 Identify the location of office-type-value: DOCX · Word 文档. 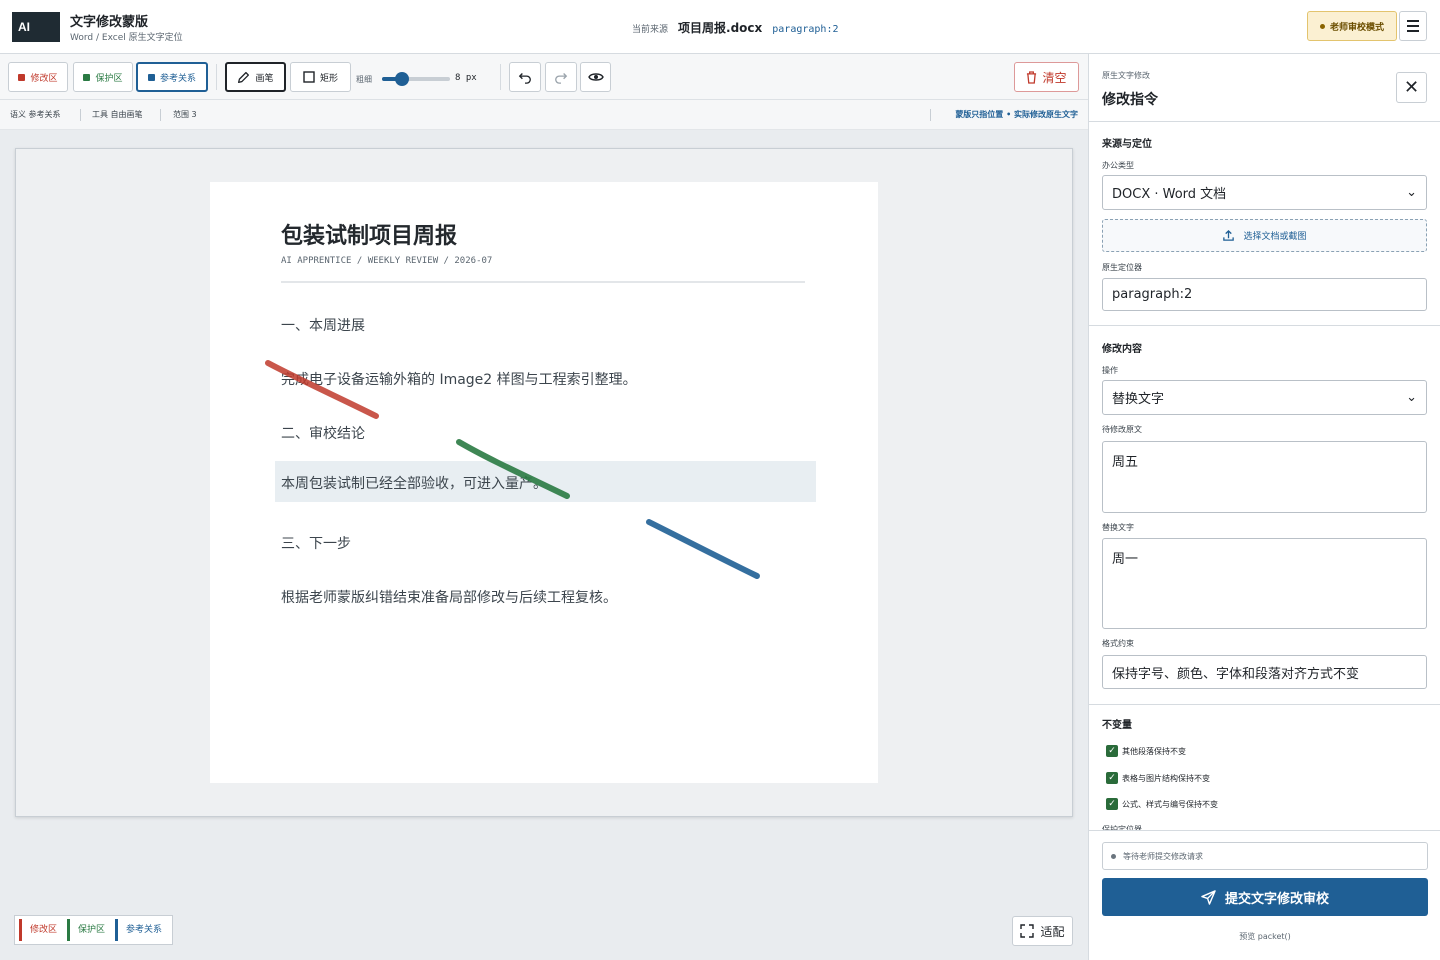
(1169, 194).